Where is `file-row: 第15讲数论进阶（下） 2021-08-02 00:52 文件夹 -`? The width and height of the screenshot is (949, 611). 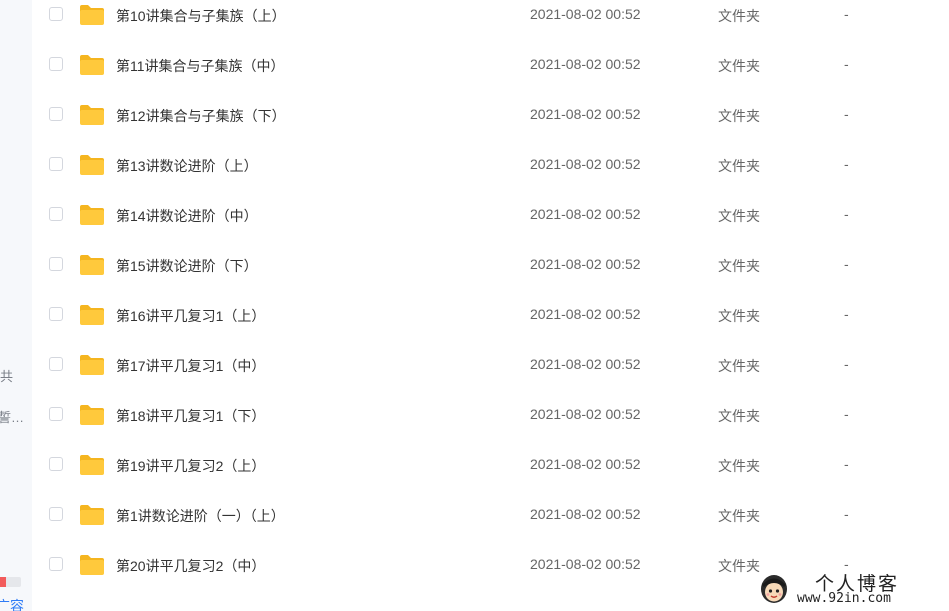
file-row: 第15讲数论进阶（下） 2021-08-02 00:52 文件夹 - is located at coordinates (490, 265).